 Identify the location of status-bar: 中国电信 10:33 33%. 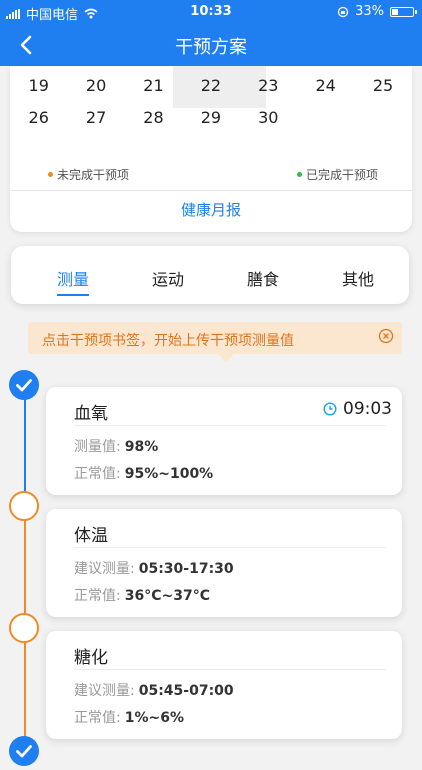
(211, 12).